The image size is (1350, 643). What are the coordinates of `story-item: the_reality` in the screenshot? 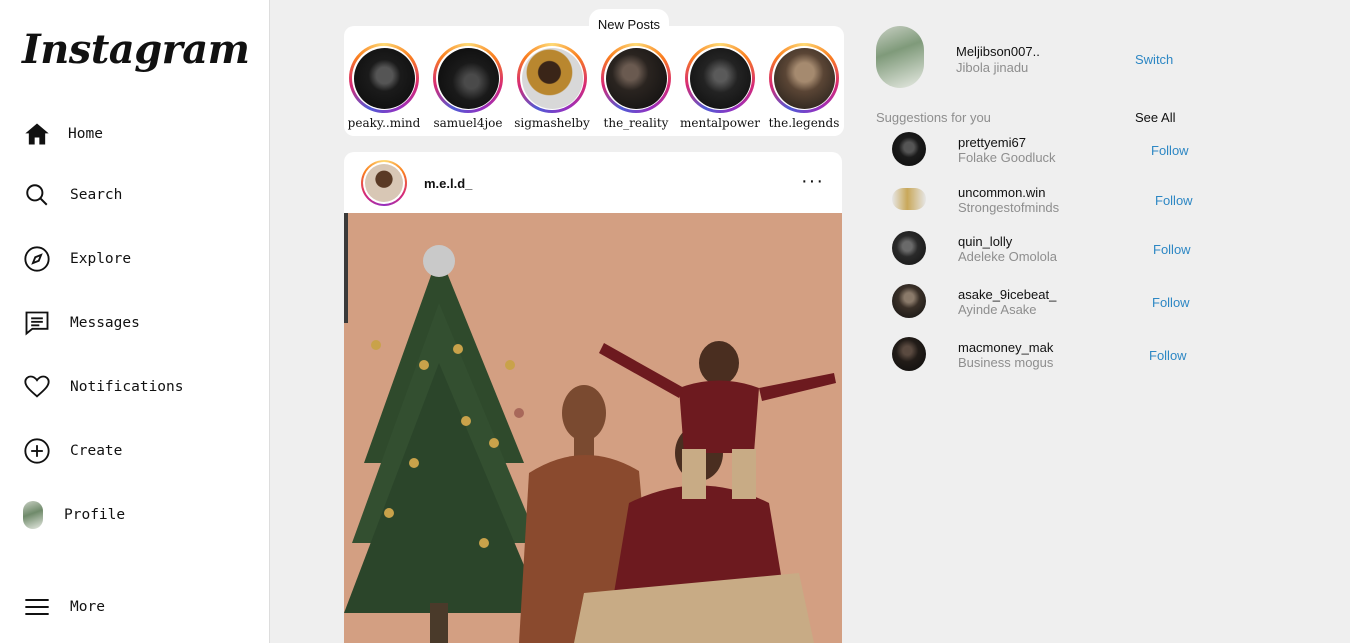 It's located at (636, 86).